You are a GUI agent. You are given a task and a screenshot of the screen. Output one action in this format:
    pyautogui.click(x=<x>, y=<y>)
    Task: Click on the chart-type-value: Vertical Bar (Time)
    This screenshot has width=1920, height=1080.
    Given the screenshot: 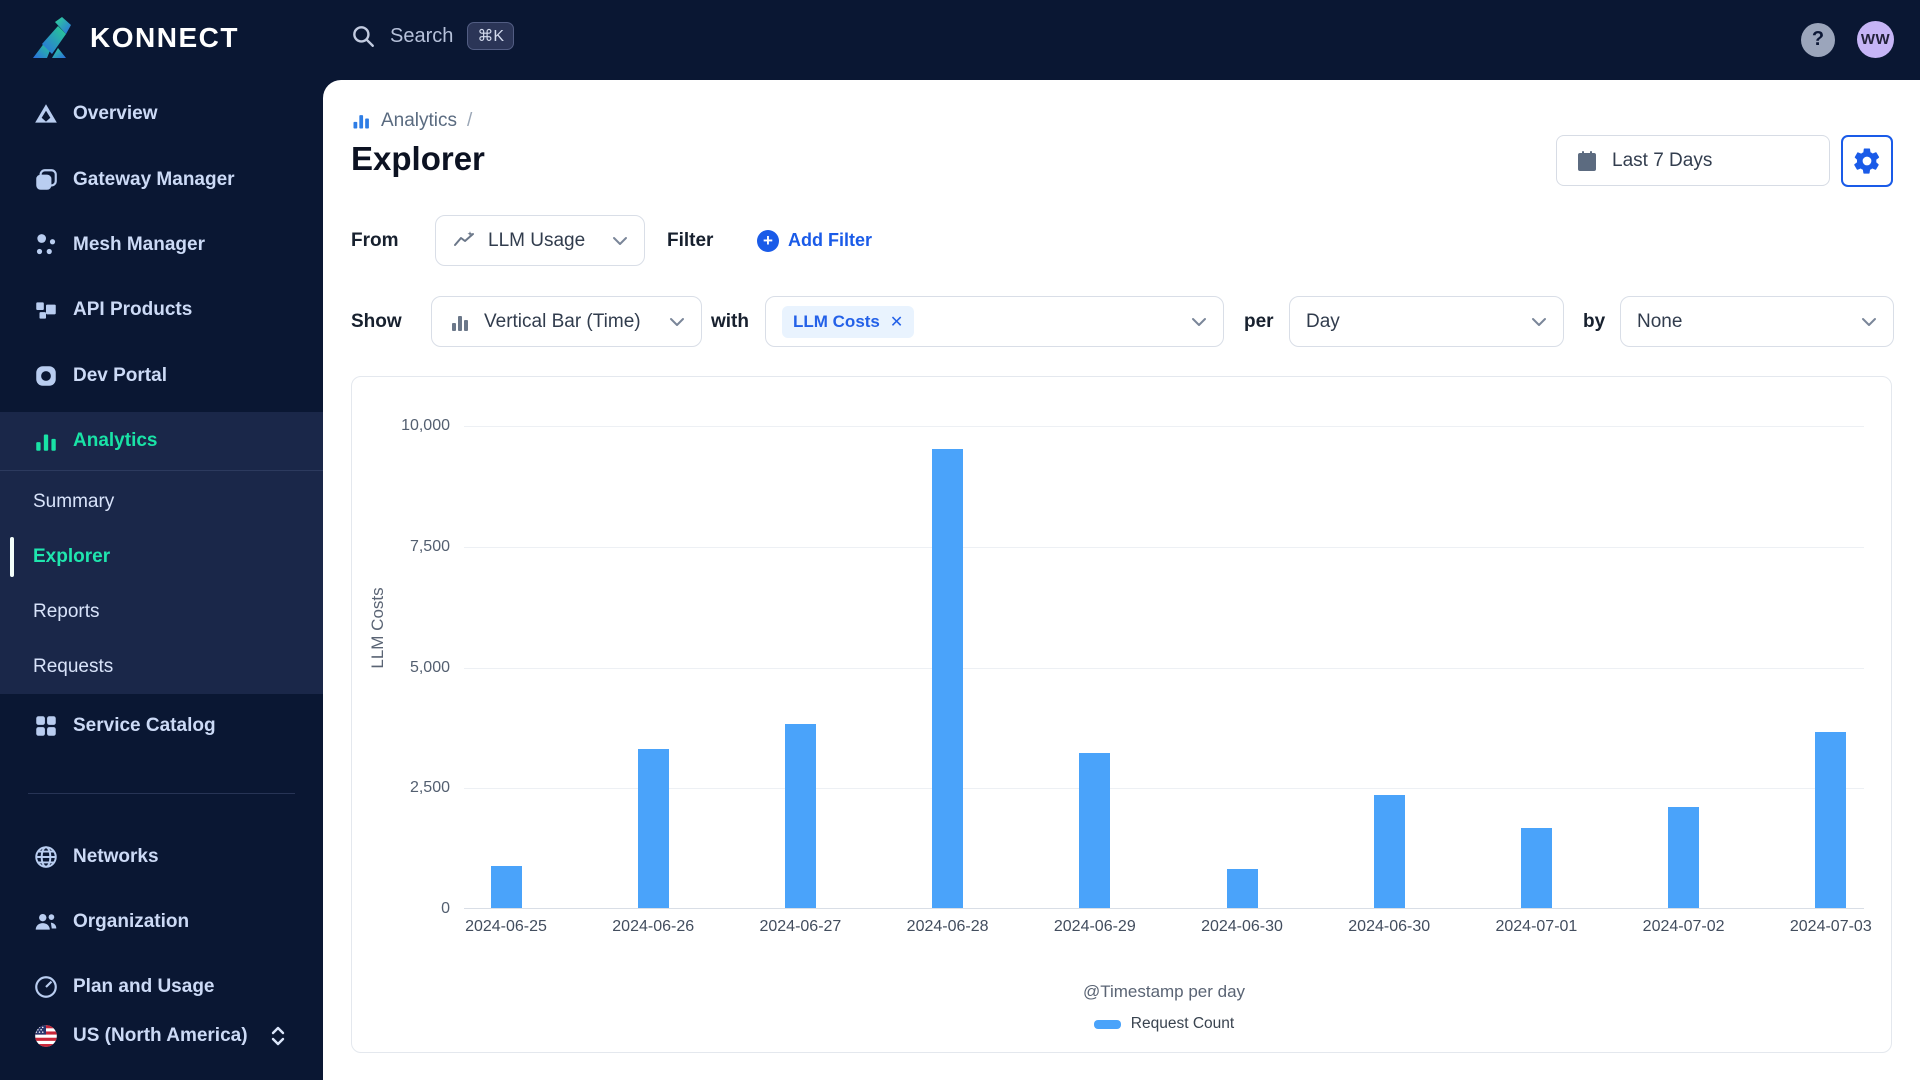 What is the action you would take?
    pyautogui.click(x=562, y=321)
    